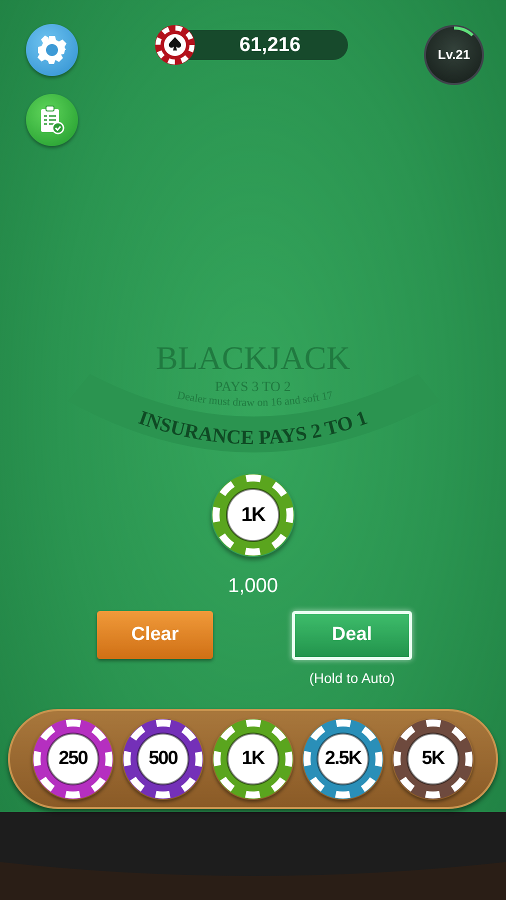  I want to click on level-label: Lv.21, so click(454, 55).